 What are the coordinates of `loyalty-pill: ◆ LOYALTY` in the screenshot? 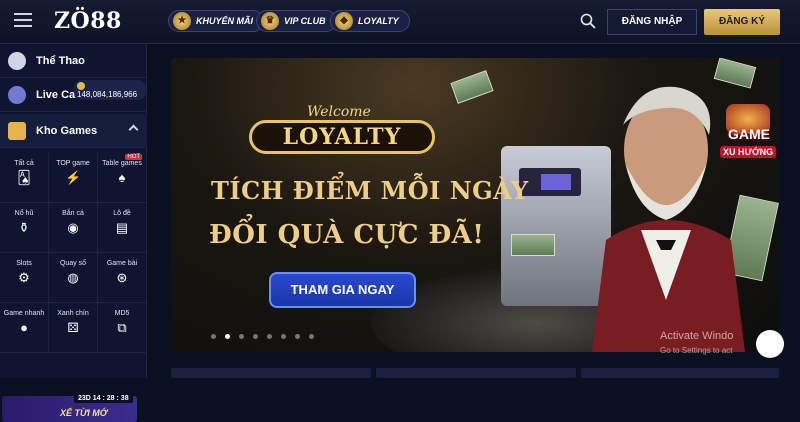 It's located at (370, 21).